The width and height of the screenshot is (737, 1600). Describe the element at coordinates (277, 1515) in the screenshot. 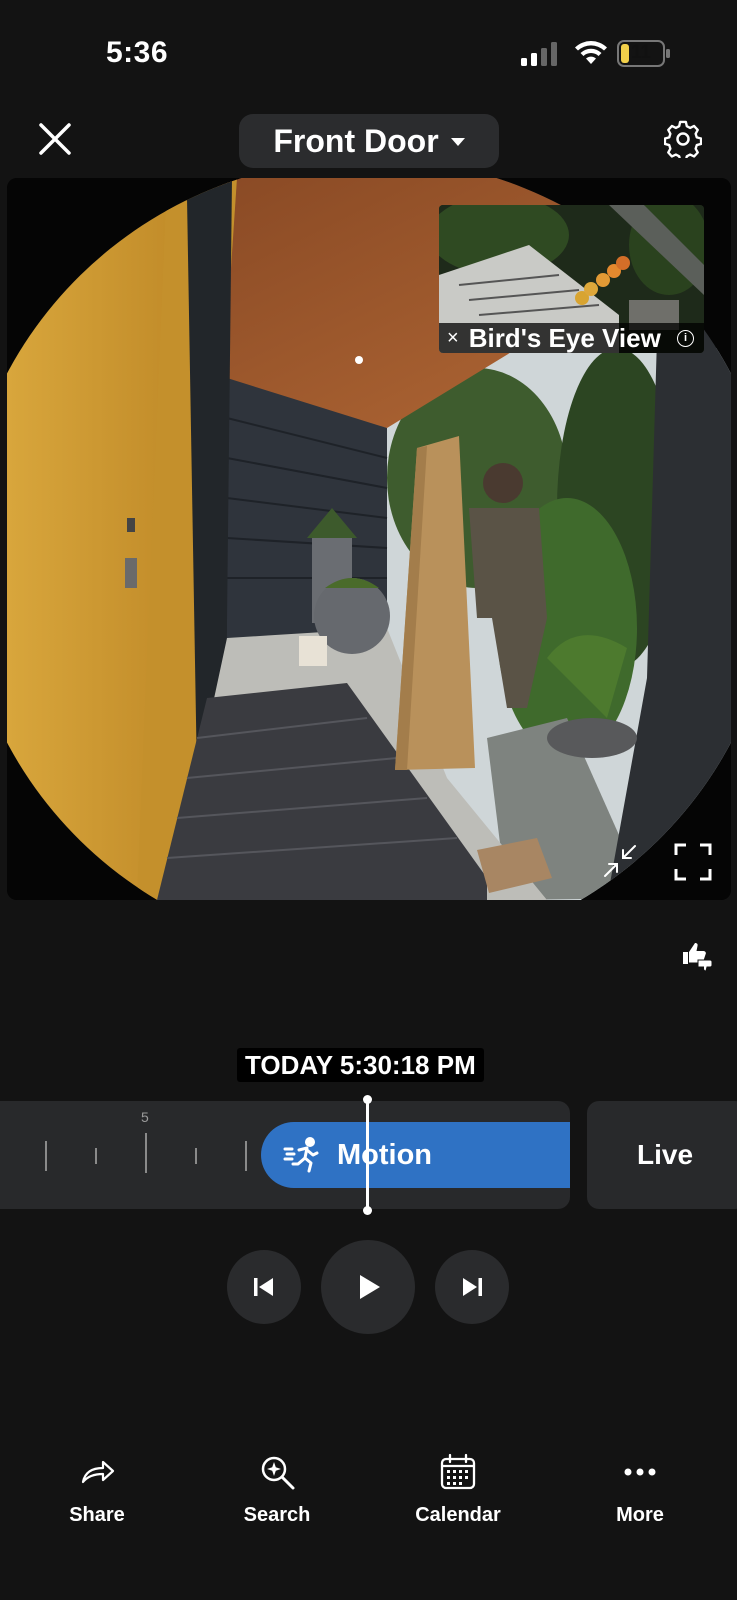

I see `nav-search-label: Search` at that location.